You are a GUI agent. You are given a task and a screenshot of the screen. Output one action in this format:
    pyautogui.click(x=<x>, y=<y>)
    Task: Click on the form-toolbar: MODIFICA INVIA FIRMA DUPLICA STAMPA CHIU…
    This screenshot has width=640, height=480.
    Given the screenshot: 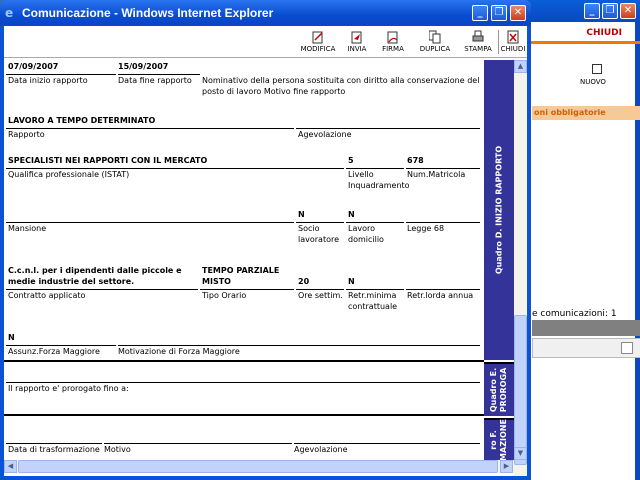 What is the action you would take?
    pyautogui.click(x=265, y=42)
    